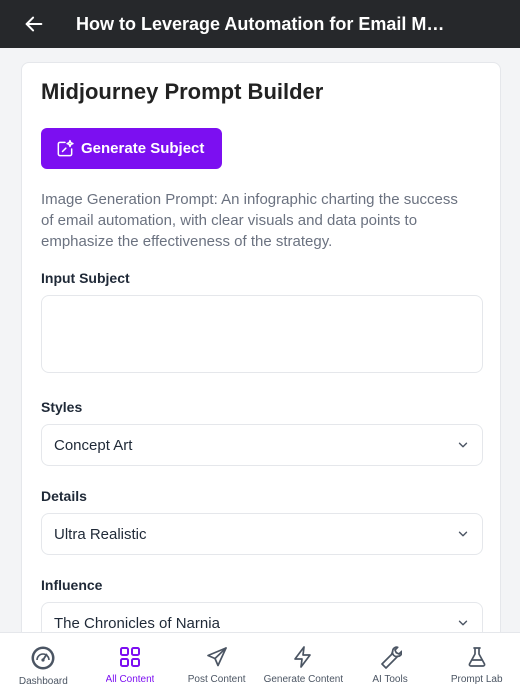  I want to click on grid-icon, so click(130, 657).